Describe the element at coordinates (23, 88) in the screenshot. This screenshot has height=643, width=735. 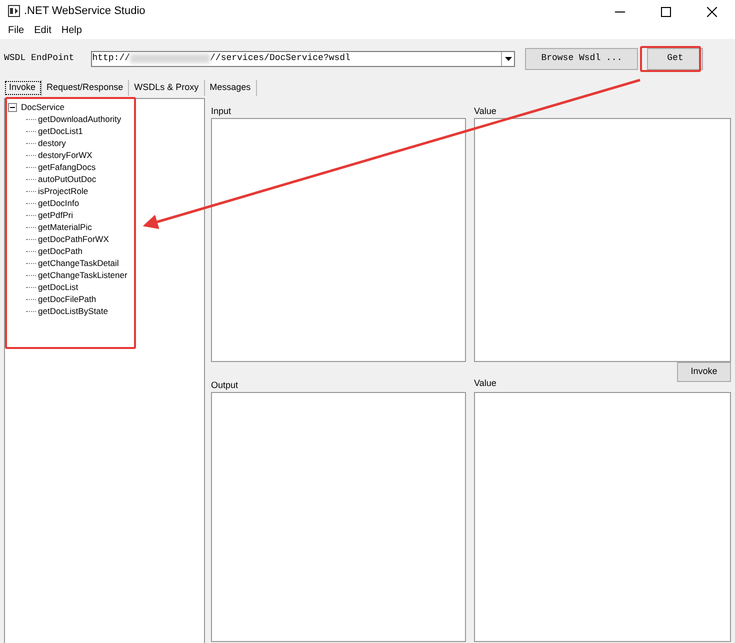
I see `tab: Invoke` at that location.